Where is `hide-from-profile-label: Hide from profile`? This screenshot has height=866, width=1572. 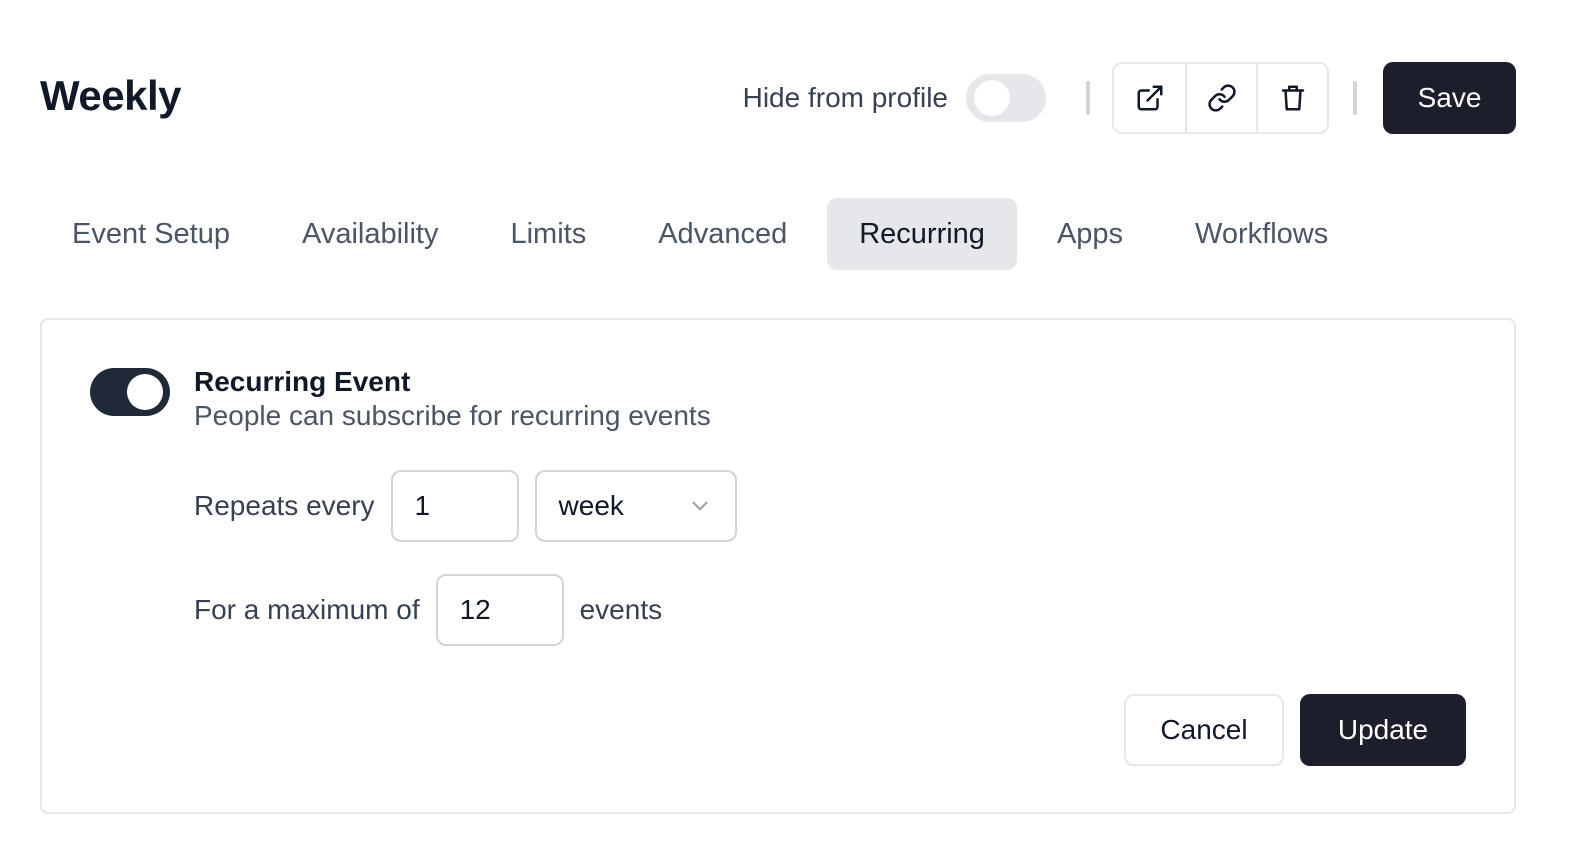 hide-from-profile-label: Hide from profile is located at coordinates (845, 97).